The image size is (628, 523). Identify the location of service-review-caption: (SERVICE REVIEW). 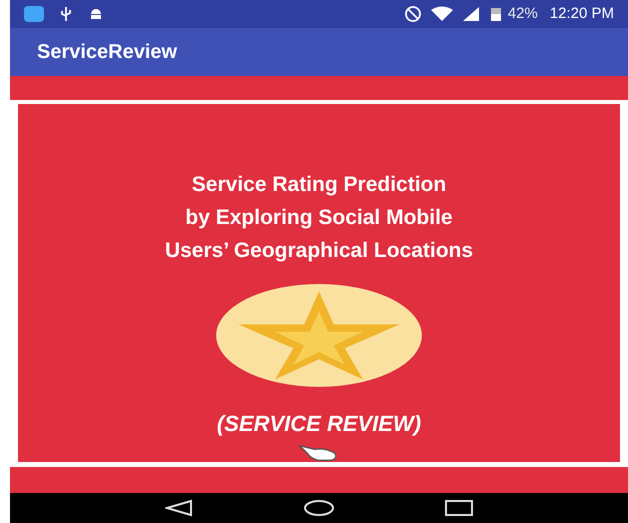
(319, 424).